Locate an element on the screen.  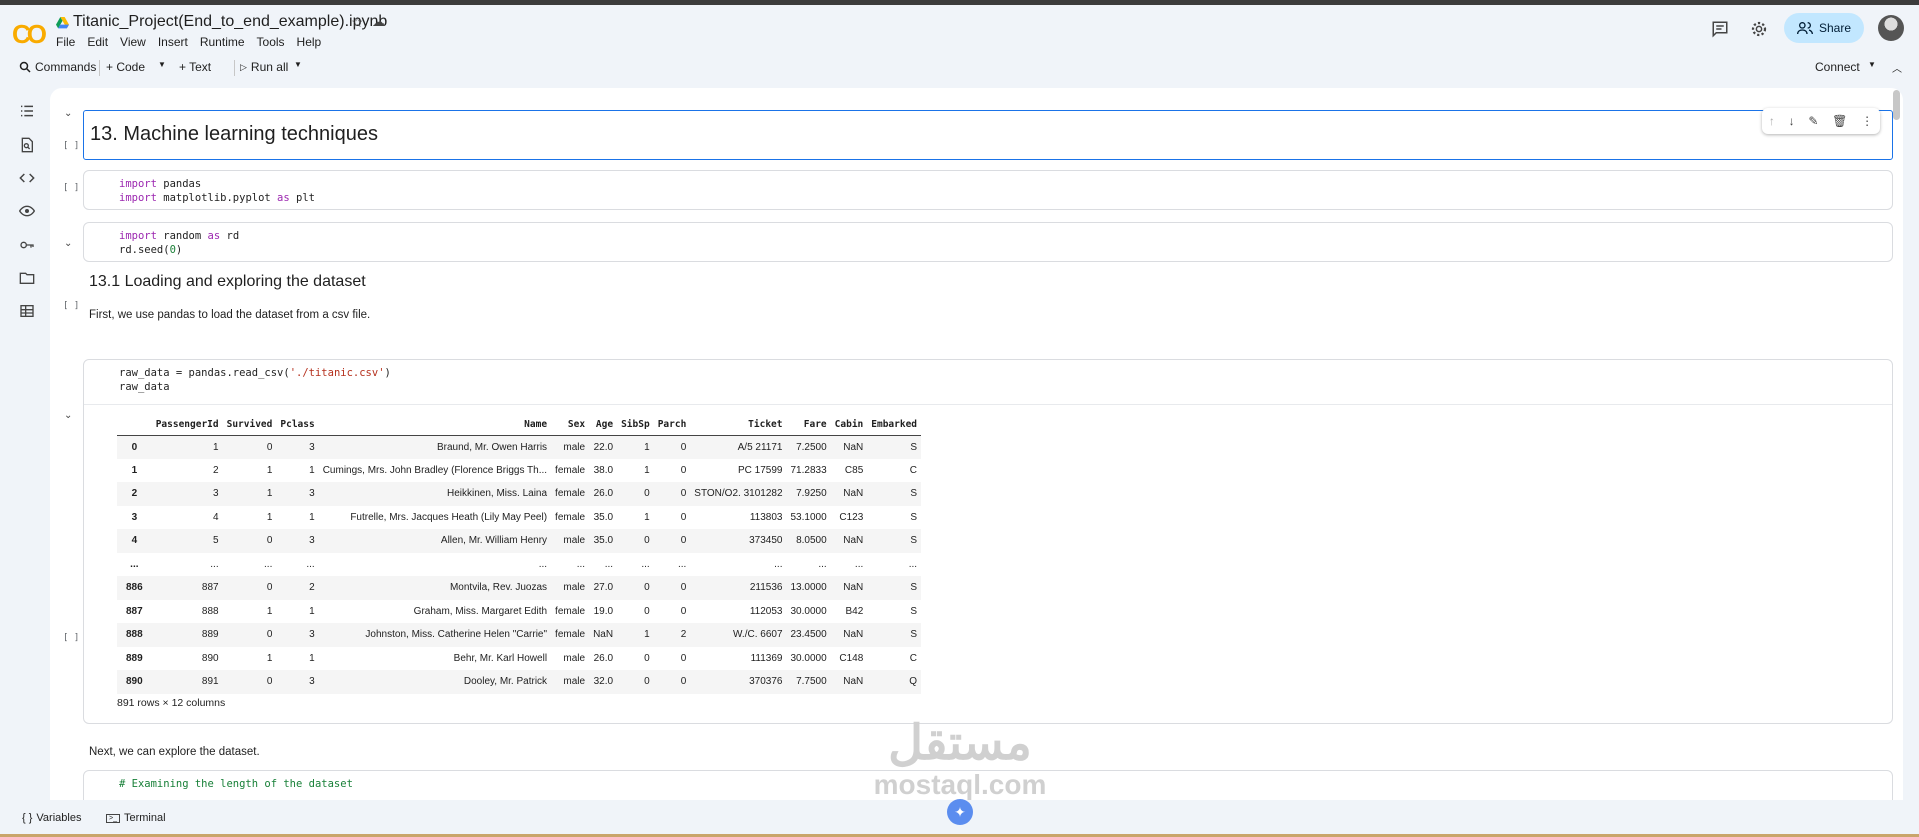
run-all-button: ▷ Run all is located at coordinates (264, 67).